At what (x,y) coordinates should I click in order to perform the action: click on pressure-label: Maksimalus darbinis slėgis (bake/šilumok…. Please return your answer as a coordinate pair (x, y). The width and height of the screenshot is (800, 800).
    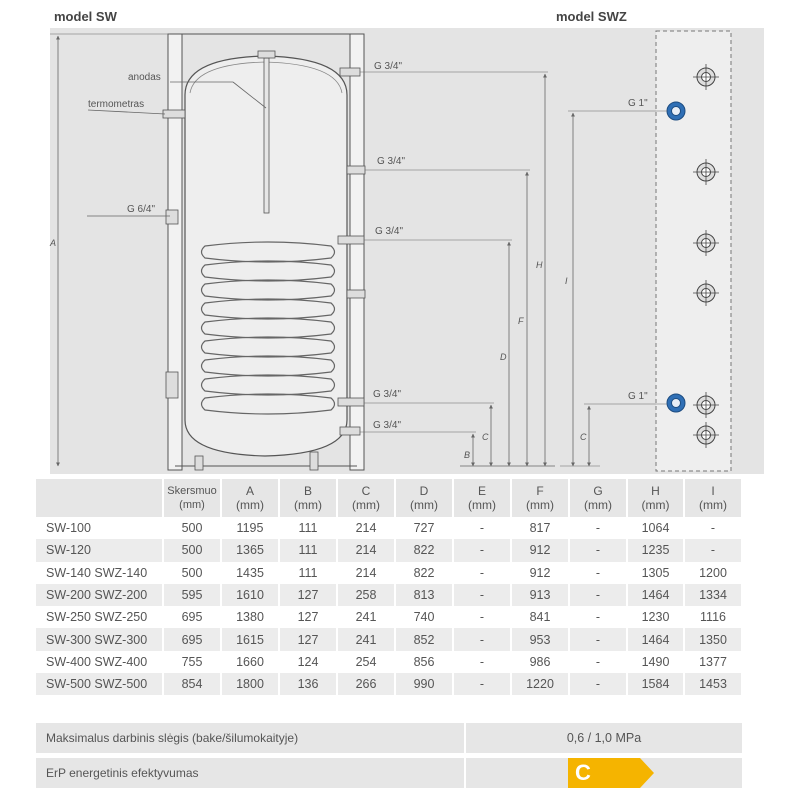
    Looking at the image, I should click on (172, 738).